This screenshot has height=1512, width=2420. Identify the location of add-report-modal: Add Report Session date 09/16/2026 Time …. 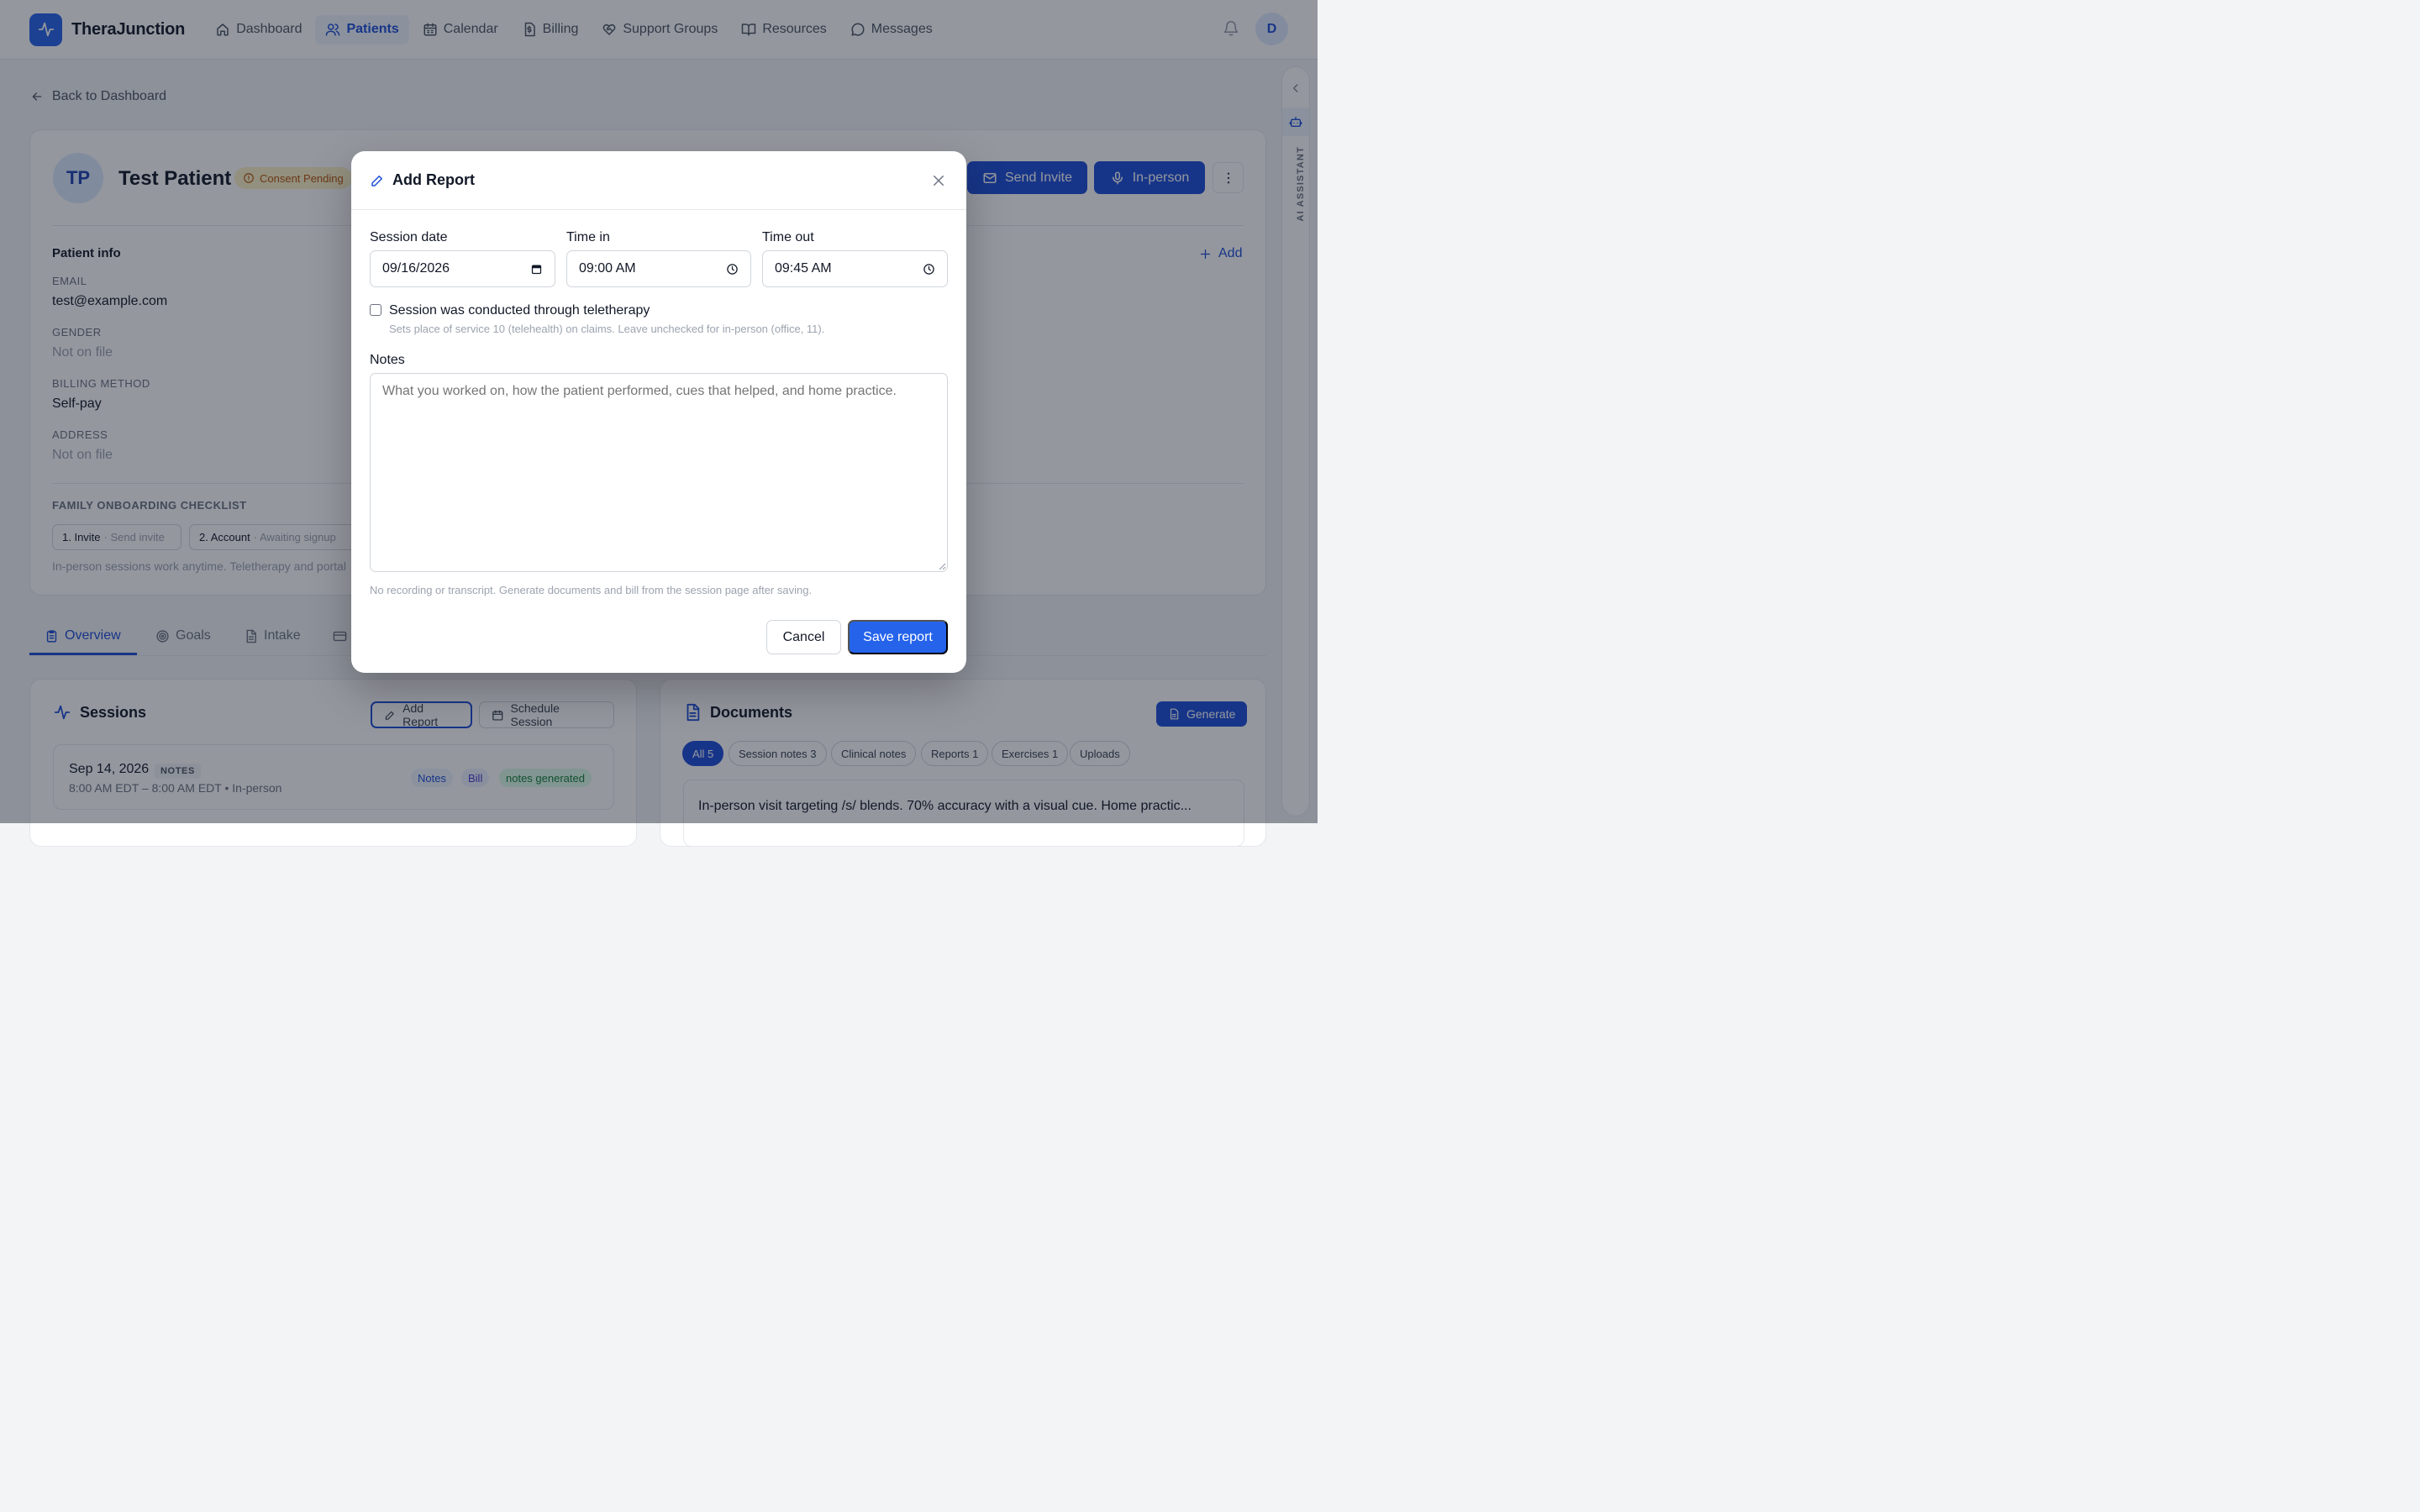
(658, 412).